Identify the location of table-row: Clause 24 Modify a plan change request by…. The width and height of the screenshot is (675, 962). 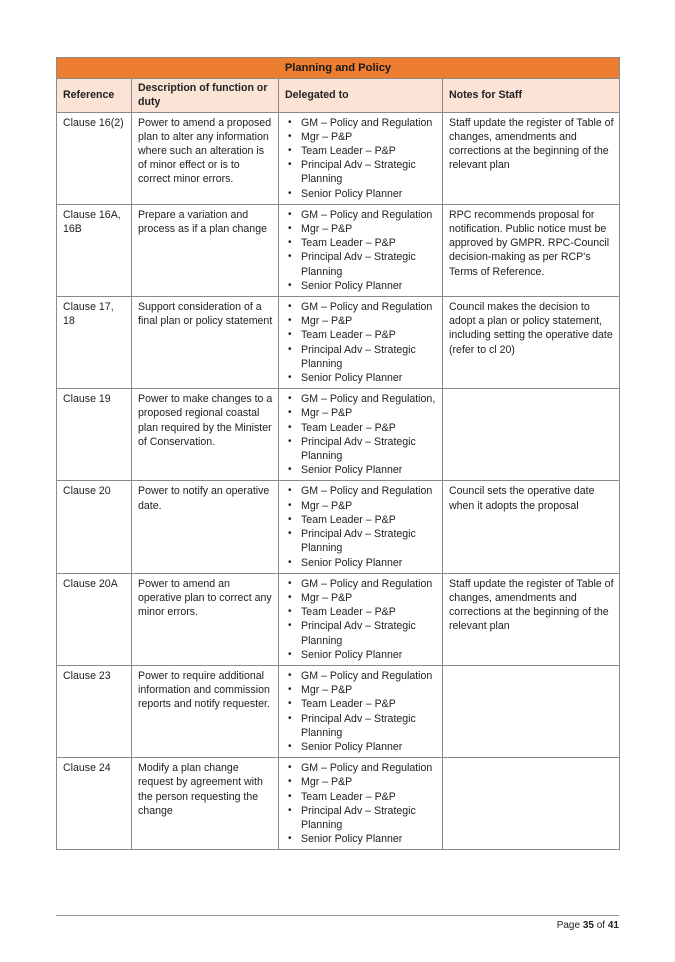
(338, 804).